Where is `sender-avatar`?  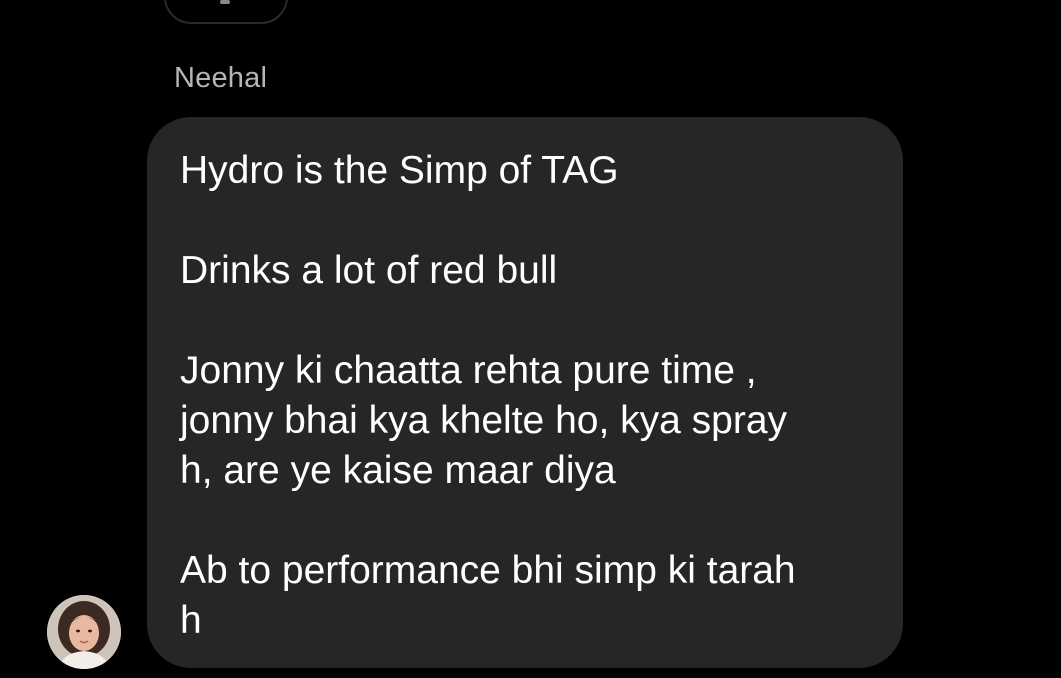 sender-avatar is located at coordinates (84, 632).